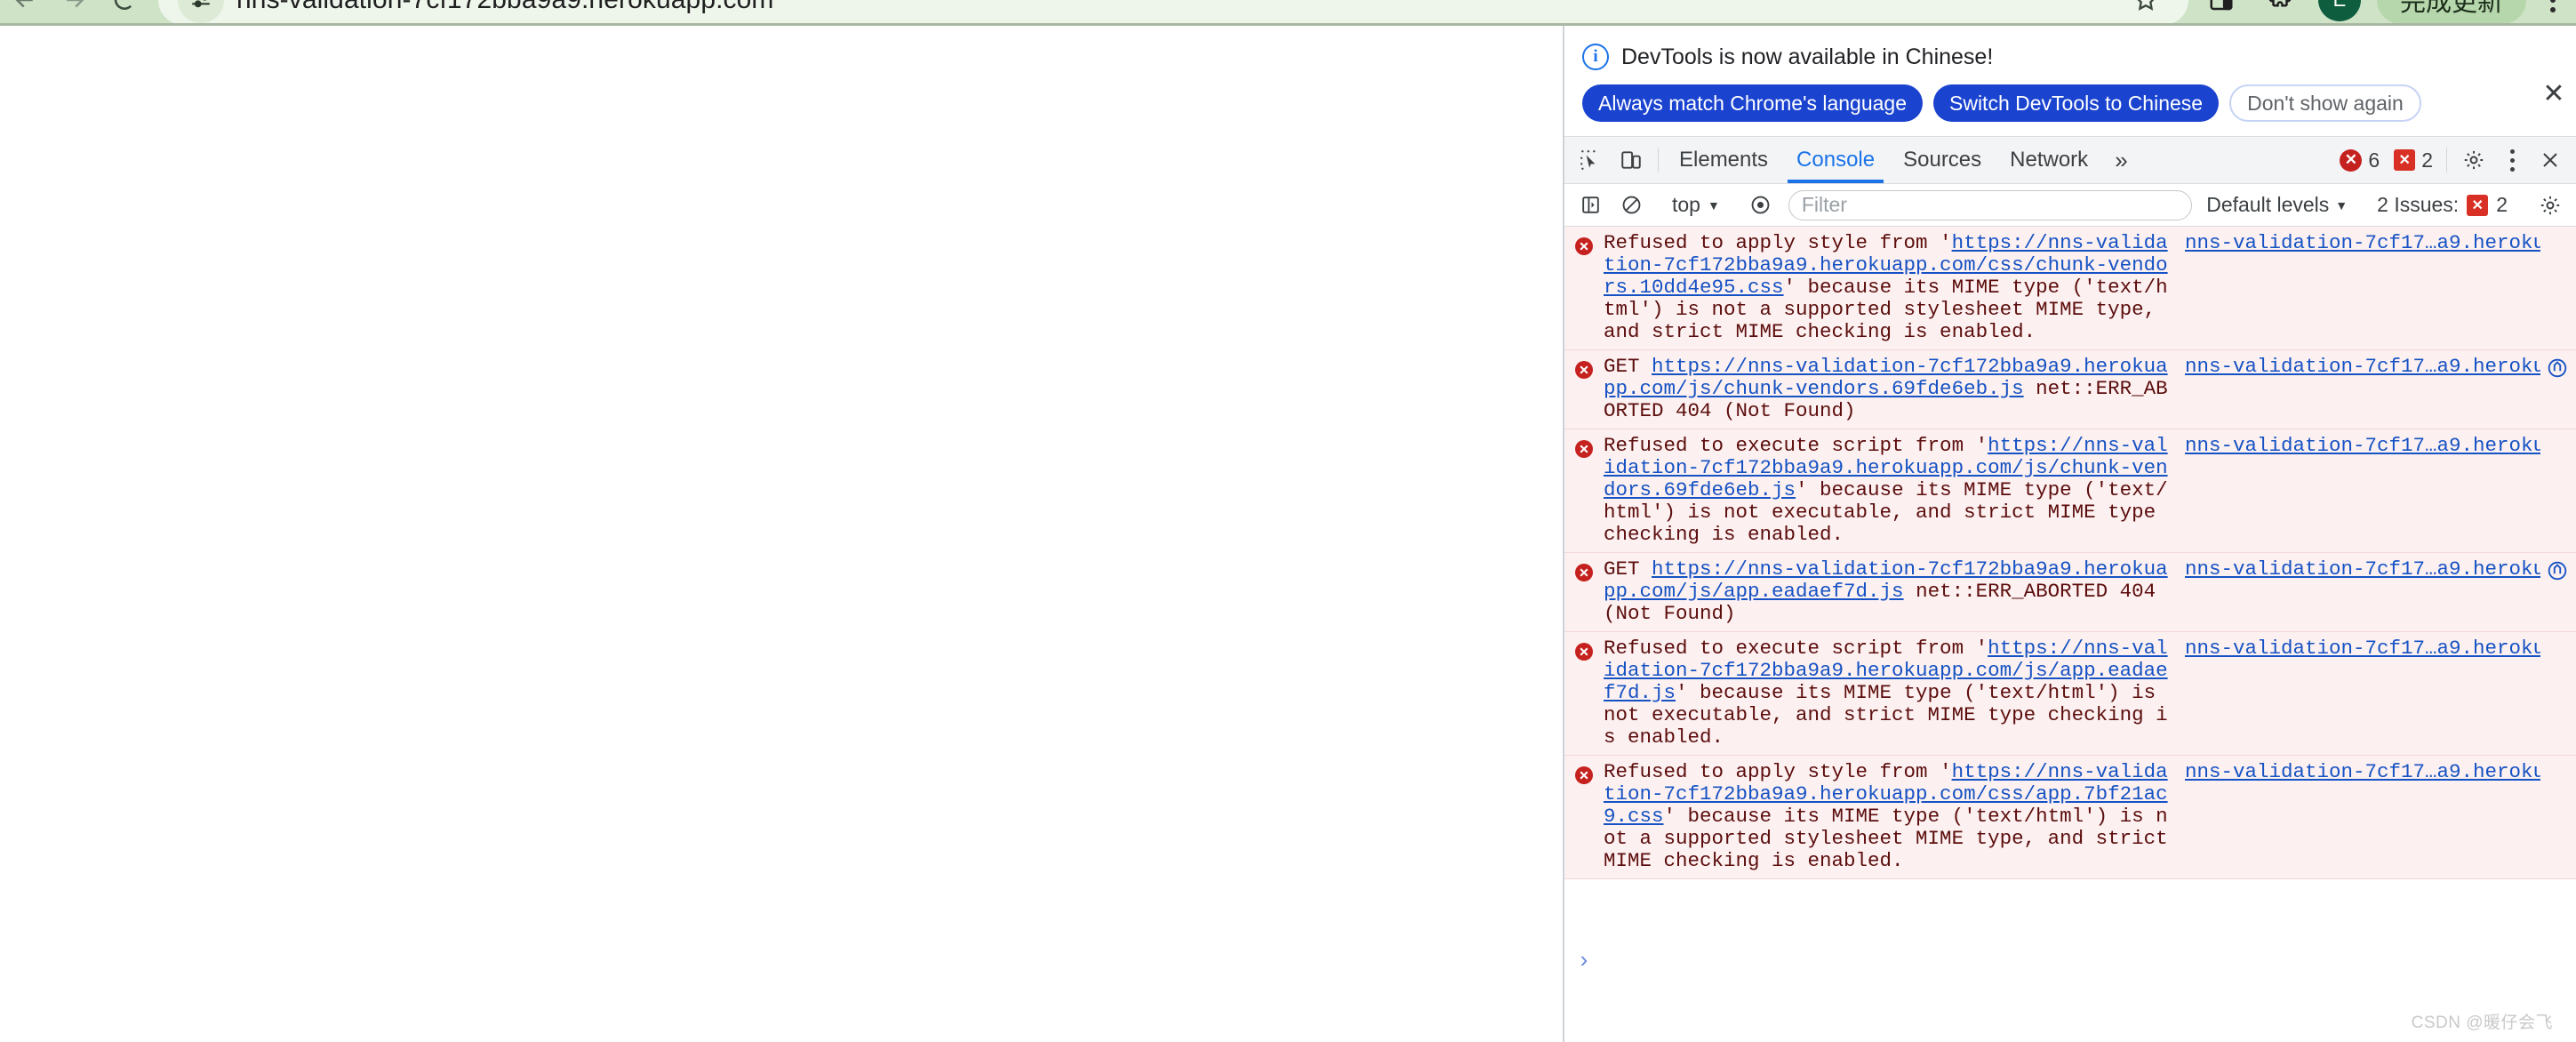  I want to click on reload-icon, so click(124, 11).